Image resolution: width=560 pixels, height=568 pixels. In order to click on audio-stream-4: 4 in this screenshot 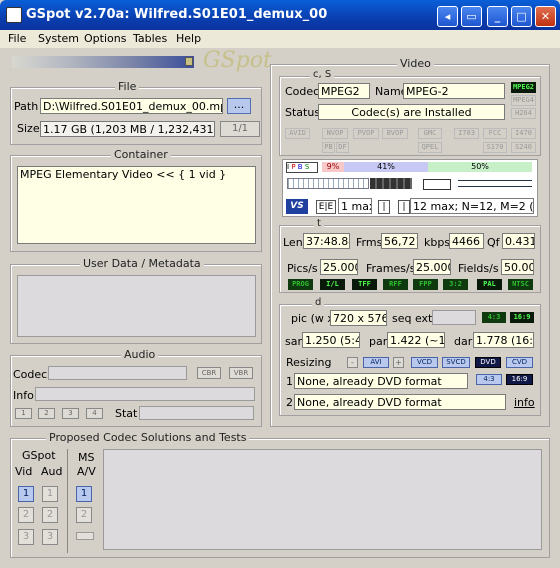, I will do `click(94, 413)`.